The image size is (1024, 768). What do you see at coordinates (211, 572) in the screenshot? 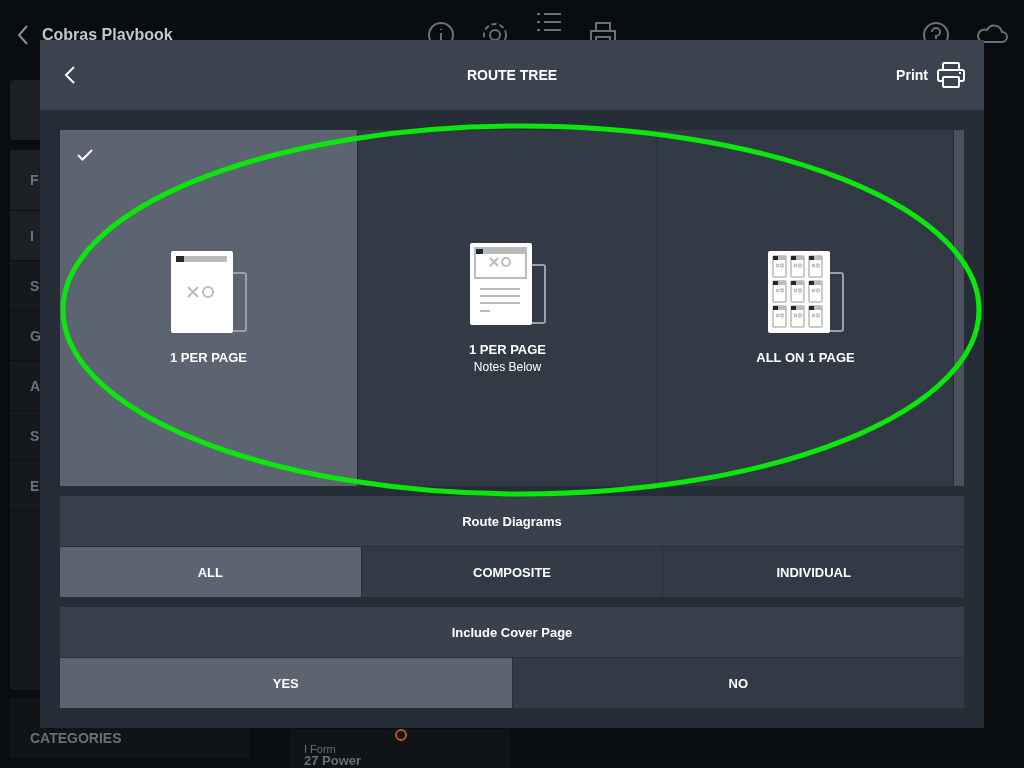
I see `segment-option: ALL` at bounding box center [211, 572].